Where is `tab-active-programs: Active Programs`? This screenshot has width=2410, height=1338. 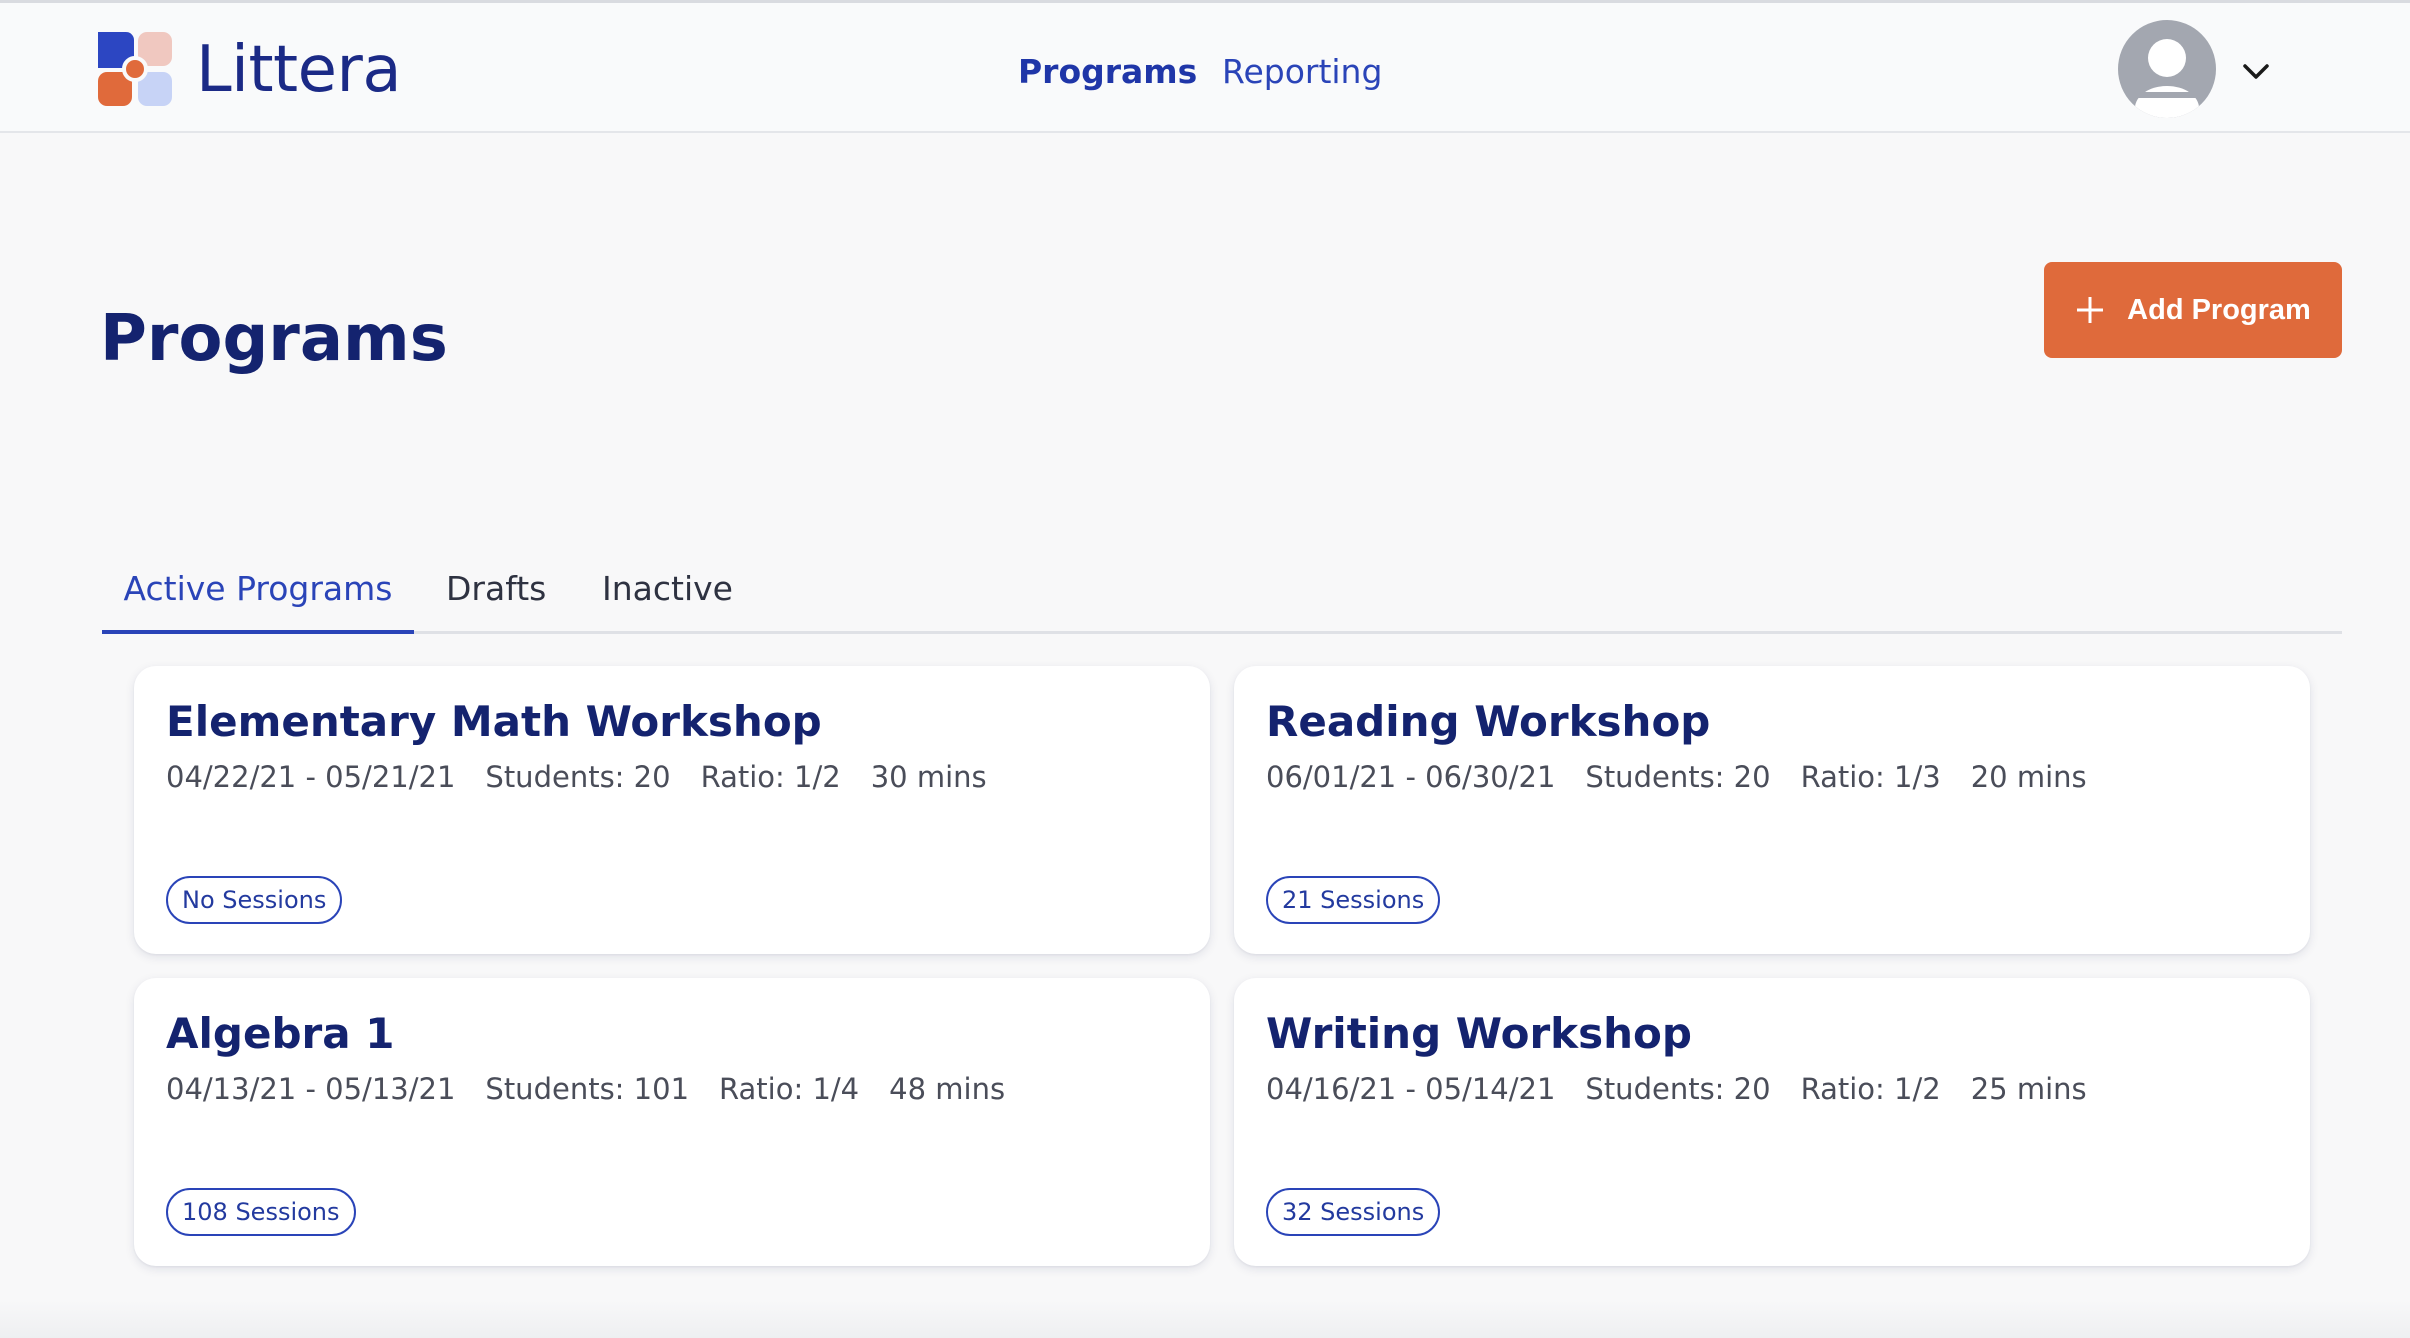
tab-active-programs: Active Programs is located at coordinates (258, 589).